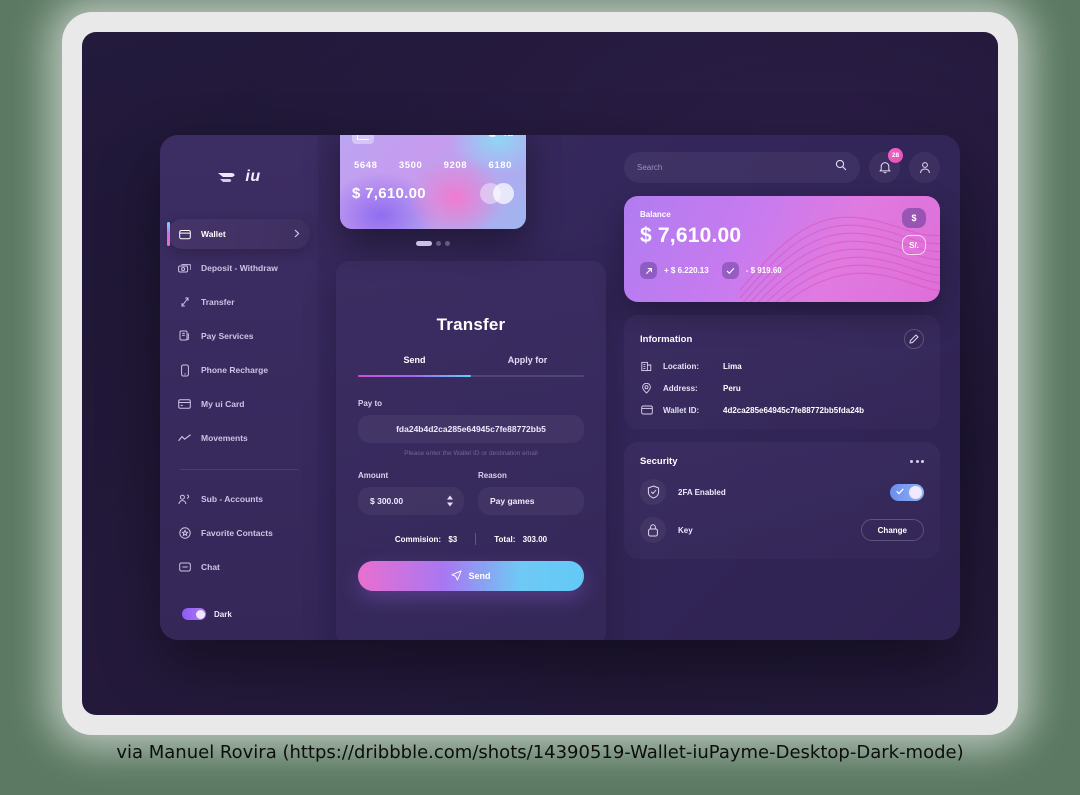 This screenshot has height=795, width=1080. Describe the element at coordinates (907, 492) in the screenshot. I see `twofa-toggle` at that location.